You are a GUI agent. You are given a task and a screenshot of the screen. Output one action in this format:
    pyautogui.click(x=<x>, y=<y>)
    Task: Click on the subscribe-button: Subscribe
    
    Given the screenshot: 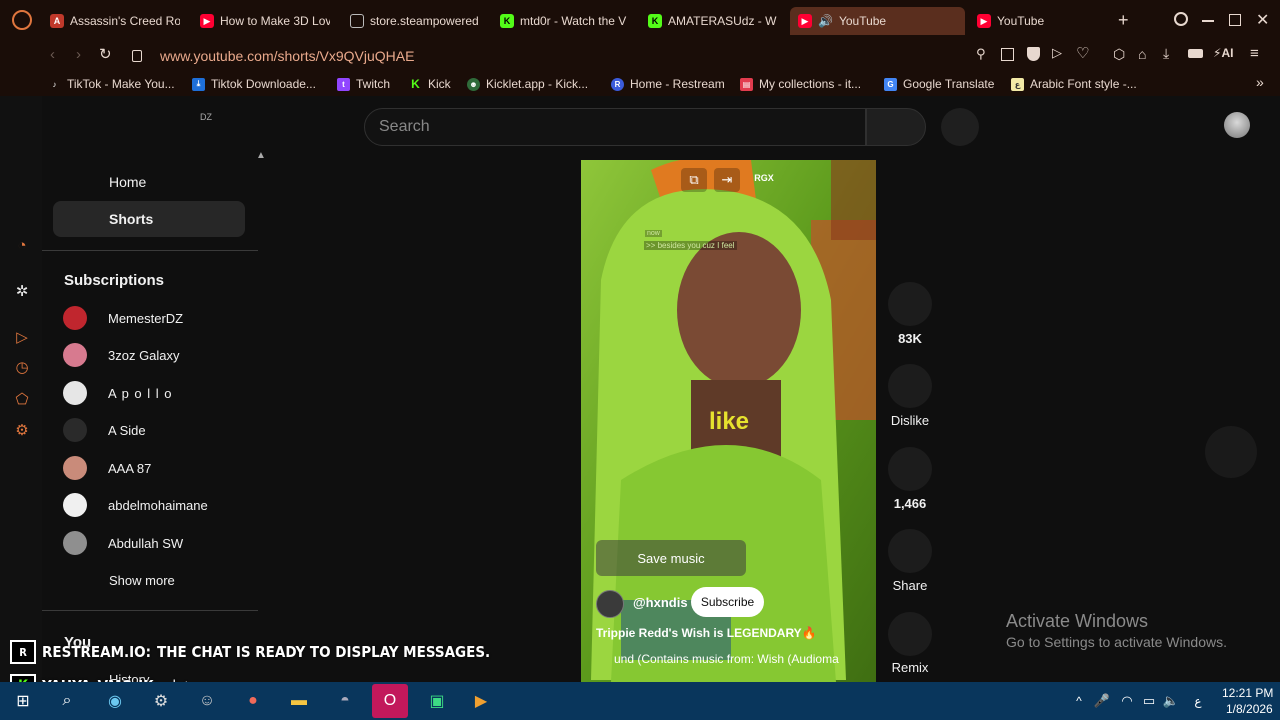 What is the action you would take?
    pyautogui.click(x=727, y=602)
    